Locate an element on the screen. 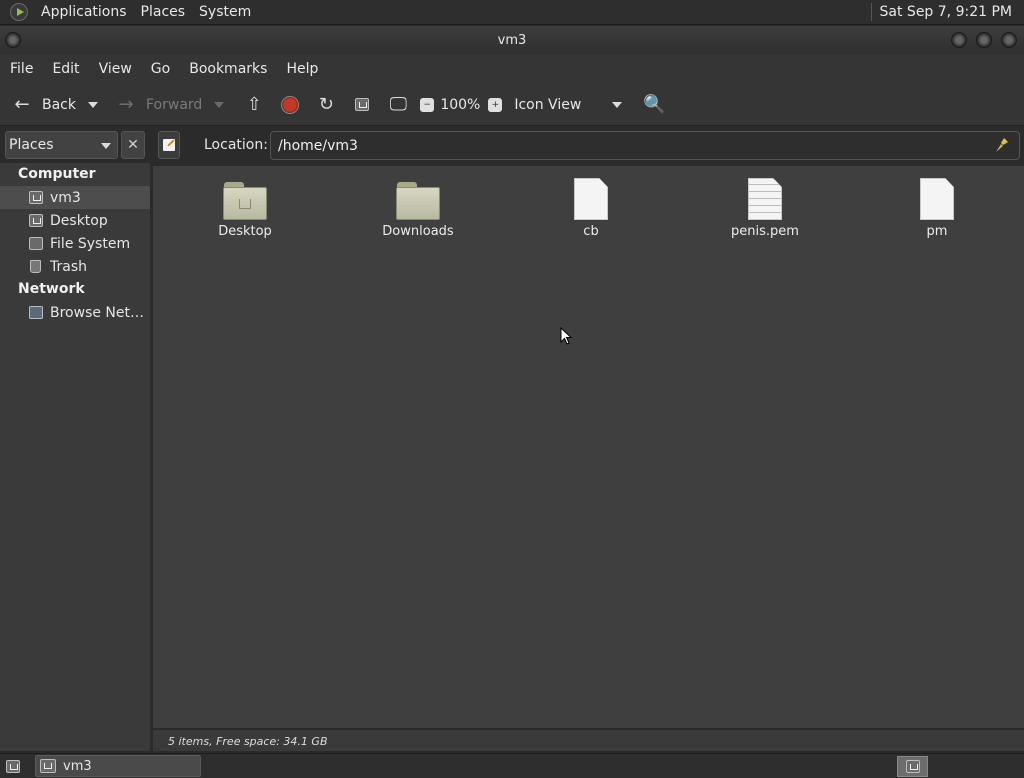 This screenshot has height=778, width=1024. forward-arrow-icon: → is located at coordinates (126, 104).